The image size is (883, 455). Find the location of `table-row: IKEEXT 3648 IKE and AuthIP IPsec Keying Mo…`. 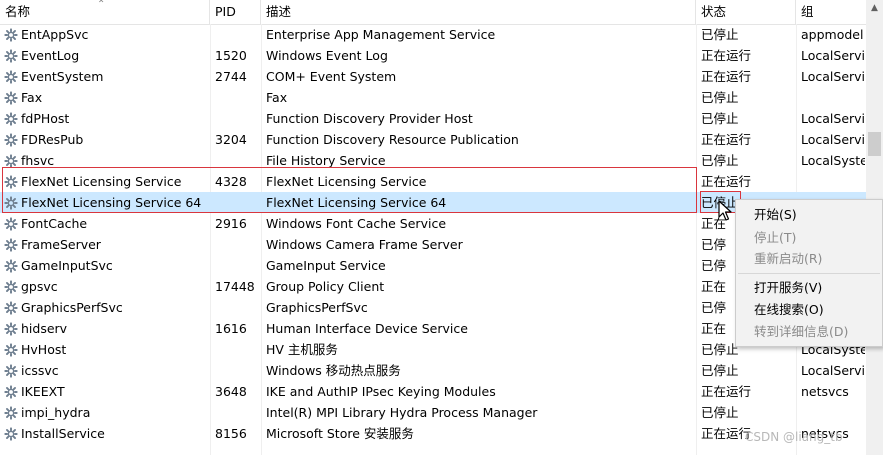

table-row: IKEEXT 3648 IKE and AuthIP IPsec Keying Mo… is located at coordinates (433, 391).